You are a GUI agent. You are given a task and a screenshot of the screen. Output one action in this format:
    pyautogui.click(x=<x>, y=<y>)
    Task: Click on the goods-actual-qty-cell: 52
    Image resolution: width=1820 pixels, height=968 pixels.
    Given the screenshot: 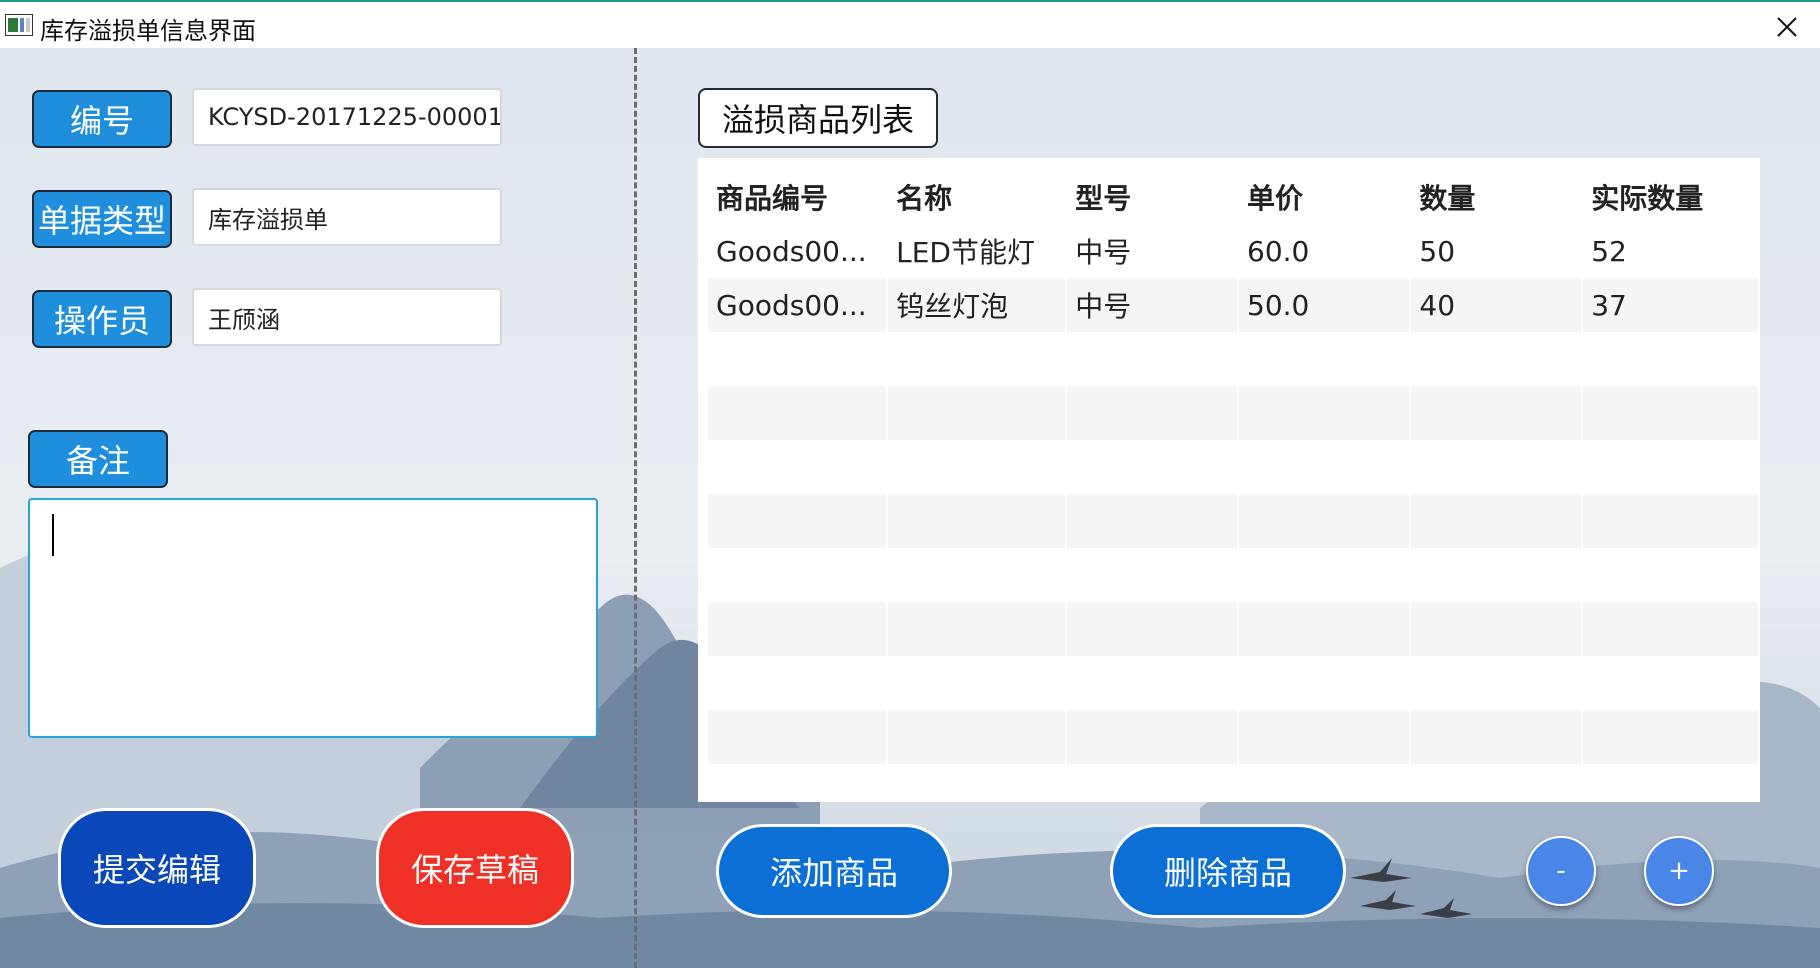 What is the action you would take?
    pyautogui.click(x=1609, y=251)
    